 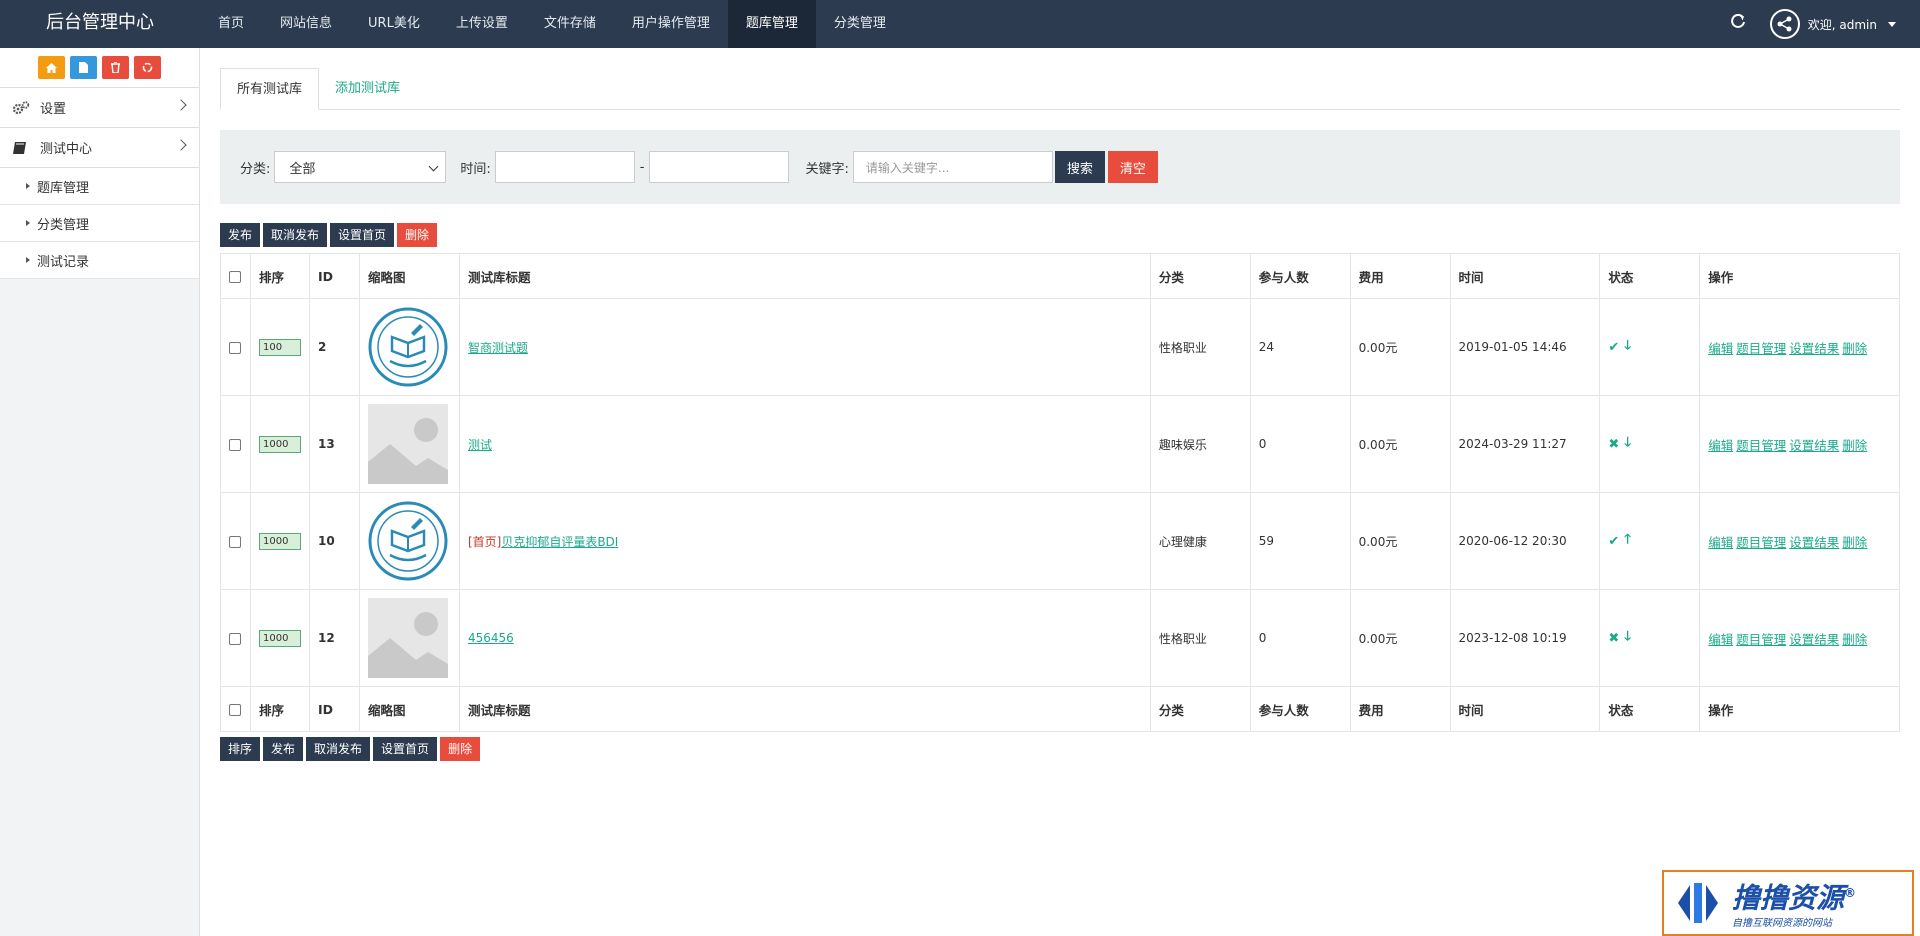 I want to click on sidebar-item-test-records: 测试记录, so click(x=99, y=260).